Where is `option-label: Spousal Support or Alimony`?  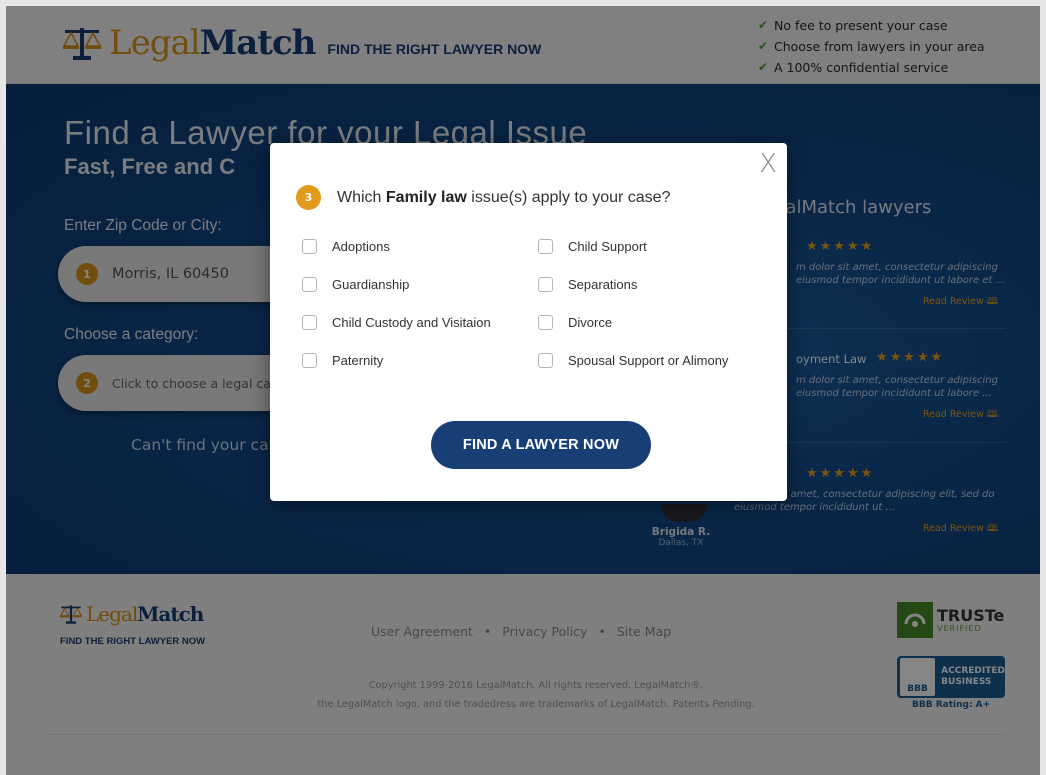 option-label: Spousal Support or Alimony is located at coordinates (648, 360).